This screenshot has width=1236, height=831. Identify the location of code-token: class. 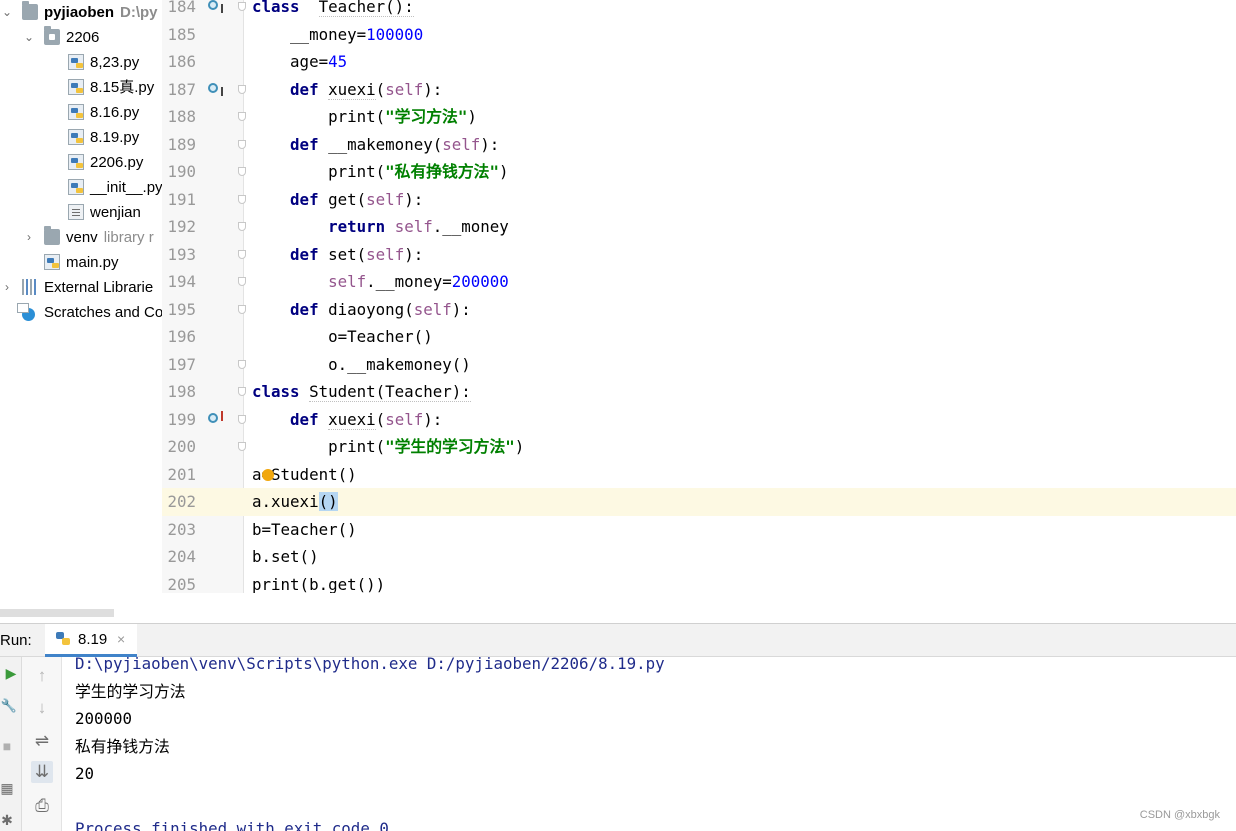
(276, 8).